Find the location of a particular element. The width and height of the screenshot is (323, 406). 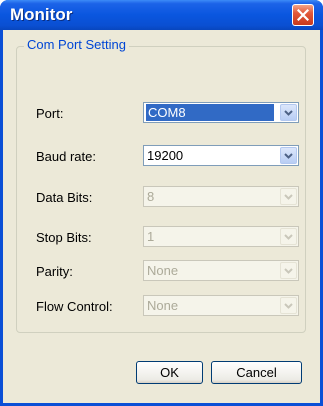

baud-rate-value: 19200 is located at coordinates (165, 155).